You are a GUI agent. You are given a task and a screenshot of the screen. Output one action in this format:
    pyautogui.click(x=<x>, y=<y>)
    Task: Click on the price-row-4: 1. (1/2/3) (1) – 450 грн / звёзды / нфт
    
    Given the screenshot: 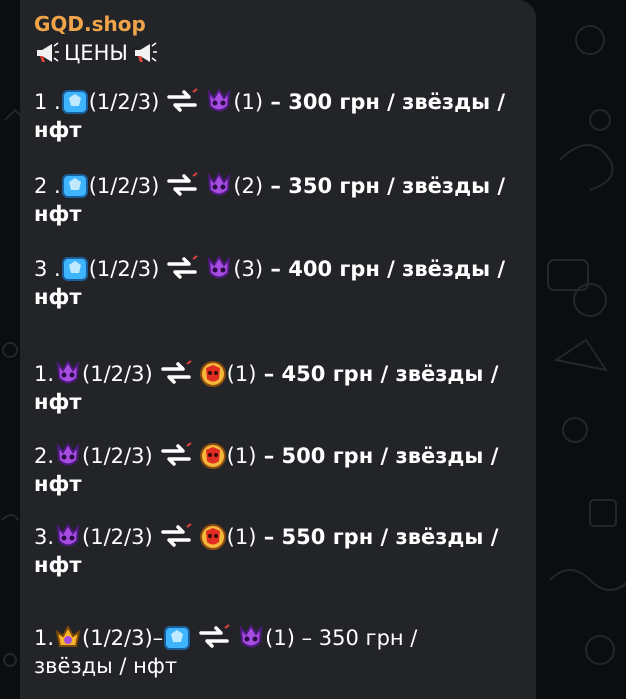 What is the action you would take?
    pyautogui.click(x=266, y=387)
    